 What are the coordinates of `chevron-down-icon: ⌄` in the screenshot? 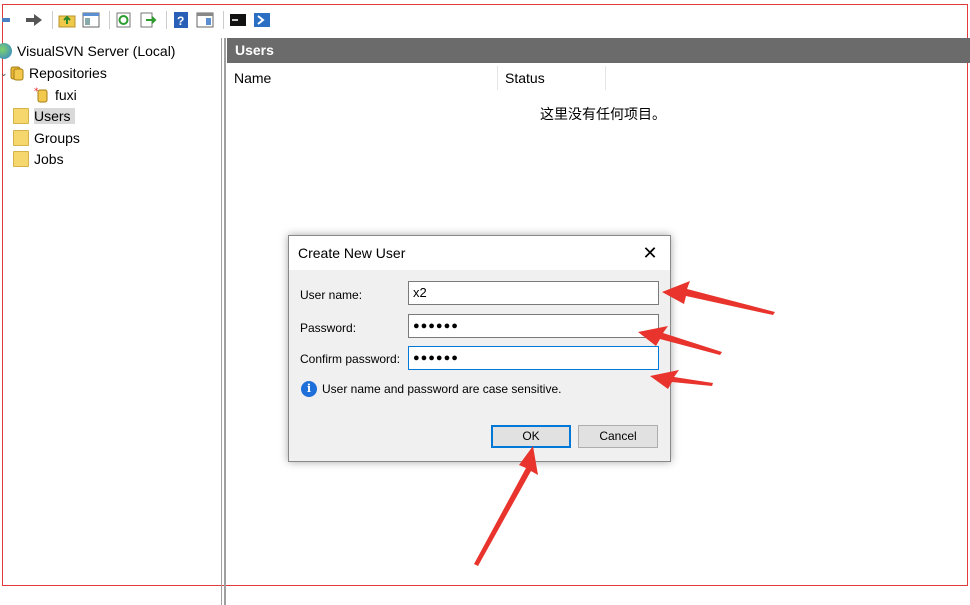 It's located at (4, 73).